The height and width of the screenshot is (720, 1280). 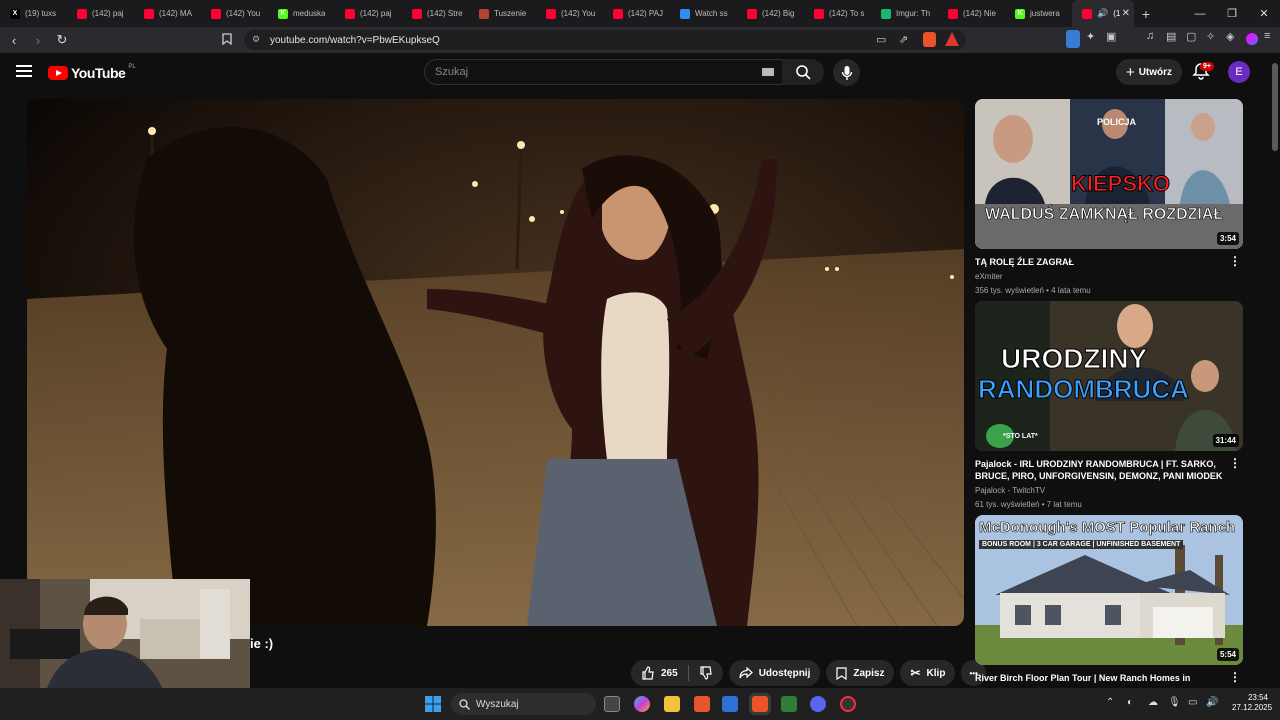 What do you see at coordinates (1109, 277) in the screenshot?
I see `channel-name: eXmiter` at bounding box center [1109, 277].